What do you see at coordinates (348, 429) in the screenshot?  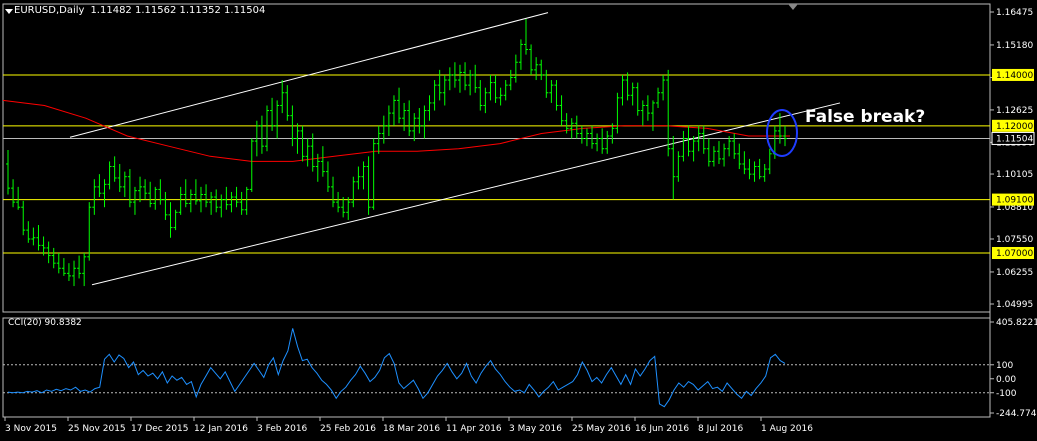 I see `time-tick-label: 25 Feb 2016` at bounding box center [348, 429].